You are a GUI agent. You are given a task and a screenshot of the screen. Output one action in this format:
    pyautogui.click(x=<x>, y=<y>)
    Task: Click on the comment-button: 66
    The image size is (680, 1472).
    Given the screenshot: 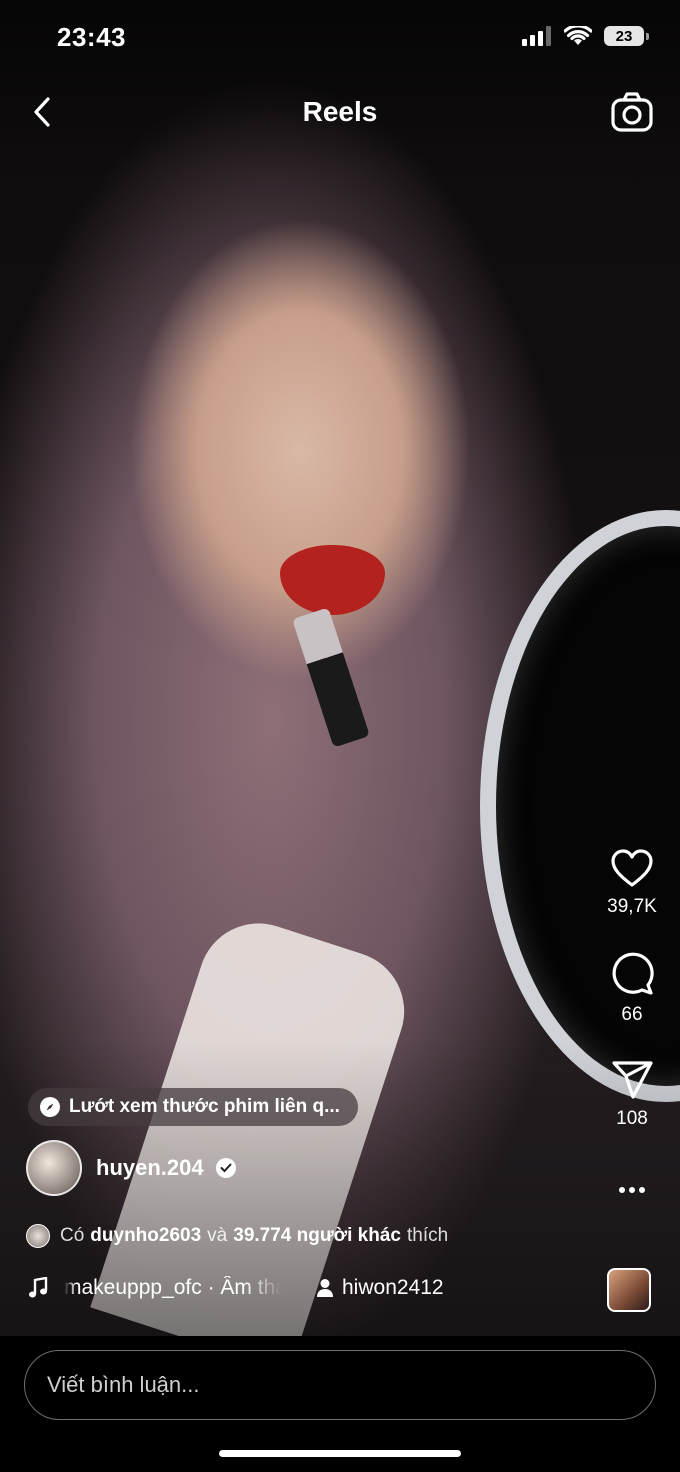 What is the action you would take?
    pyautogui.click(x=632, y=989)
    